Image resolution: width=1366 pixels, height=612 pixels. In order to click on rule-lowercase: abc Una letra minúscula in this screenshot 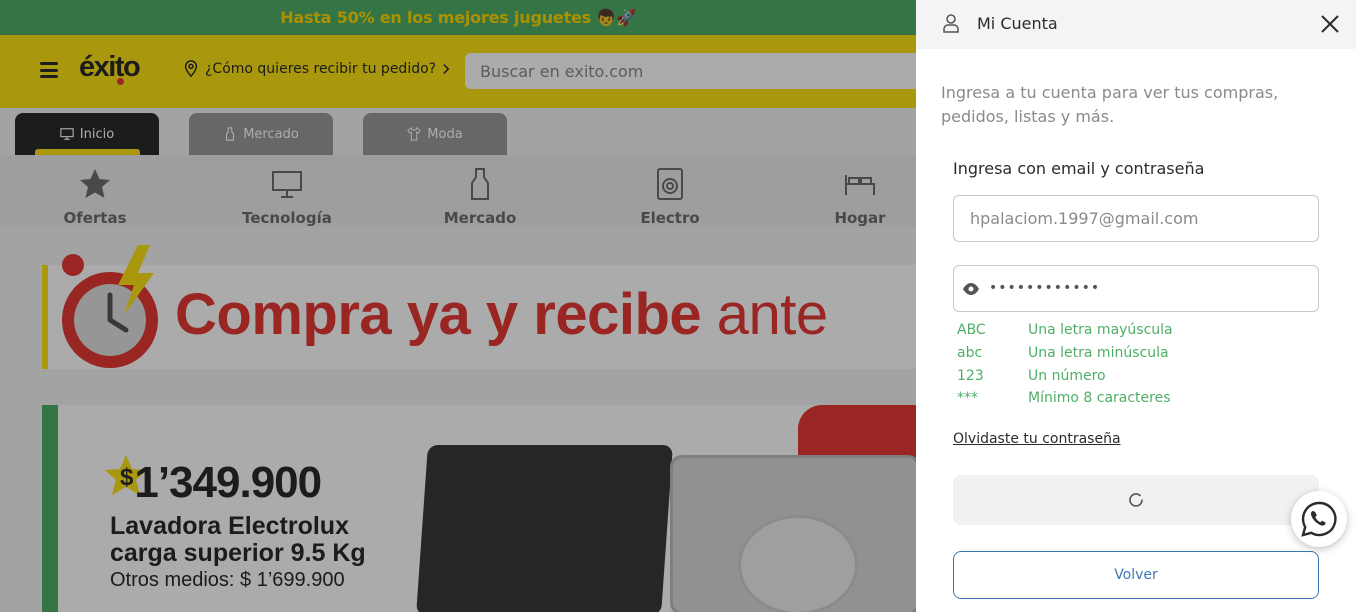, I will do `click(1065, 353)`.